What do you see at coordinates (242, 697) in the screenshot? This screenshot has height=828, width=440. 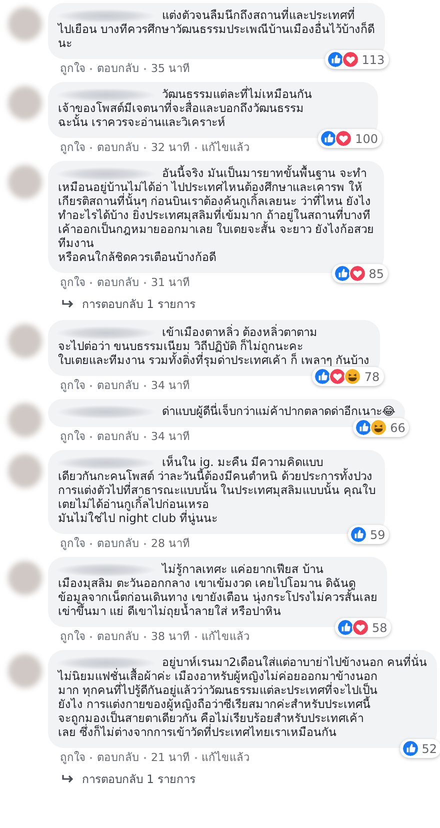 I see `comment-text: อยู่บาห์เรนมา2เดือนใส่แต่อาบาย่าไปข้างนอก คนที่นั่น ไม่นิยมแฟชั่นเสื้อผ้าค่ะ เมืองอาหรับผู้หญิงไม่ค่อยออกมาข้างนอก มาก ทุกคนที่ไปรู้ดีกันอยู่แล้วว่าวัฒนธรรมแต่ละประเทศที่จะไปเป็น ยังไง การแต่งกายของผู้หญิงถือว่าซีเรียสมากค่ะสำหรับประเทศนี้ จะถูกมองเป็นสายตาเดียวกัน คือไม่เรียบร้อยสำหรับประเทศเค้า เลย ซึ่งก็ไม่ต่างจากการเข้าวัดที่ประเทศไทยเราเหมือนกัน` at bounding box center [242, 697].